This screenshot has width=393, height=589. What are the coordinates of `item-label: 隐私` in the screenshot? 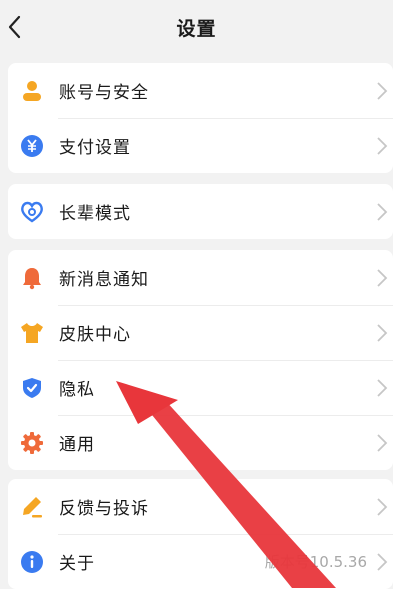 It's located at (77, 390).